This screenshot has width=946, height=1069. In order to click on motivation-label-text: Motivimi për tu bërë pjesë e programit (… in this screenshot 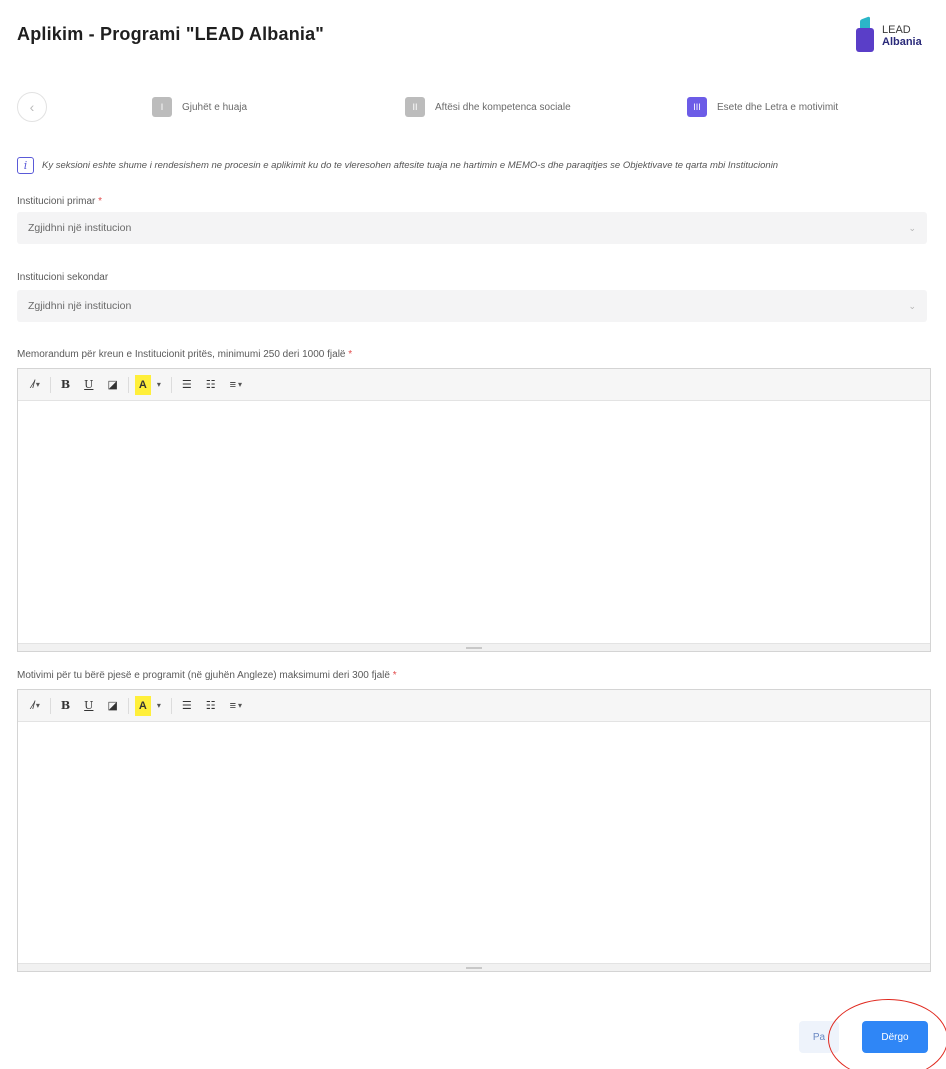, I will do `click(203, 675)`.